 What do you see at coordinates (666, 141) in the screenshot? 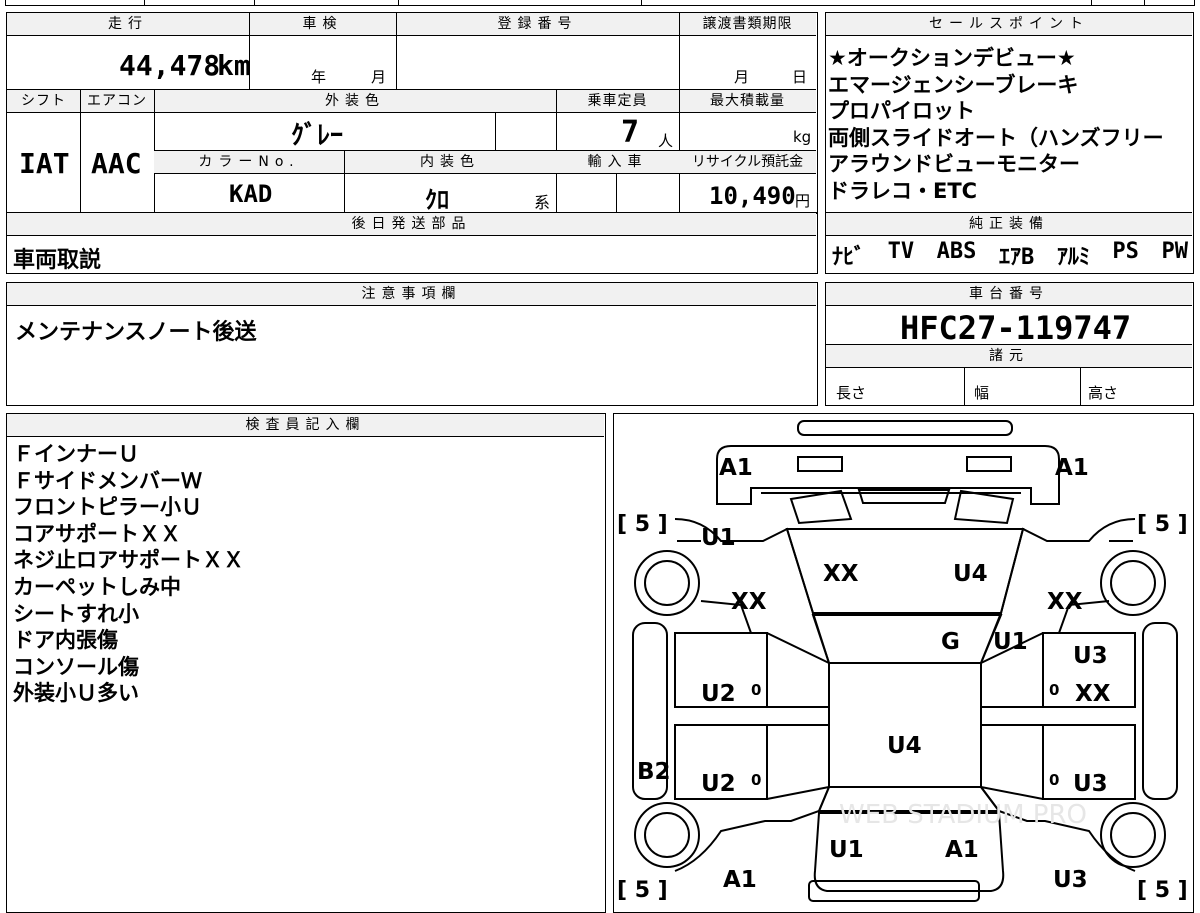
I see `capacity-unit: 人` at bounding box center [666, 141].